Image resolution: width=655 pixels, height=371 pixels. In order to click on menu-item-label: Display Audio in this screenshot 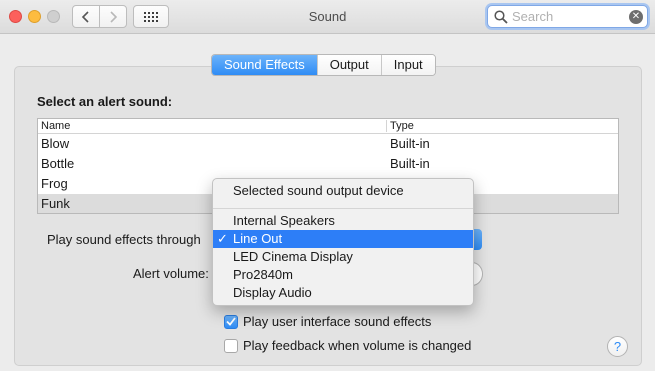, I will do `click(272, 292)`.